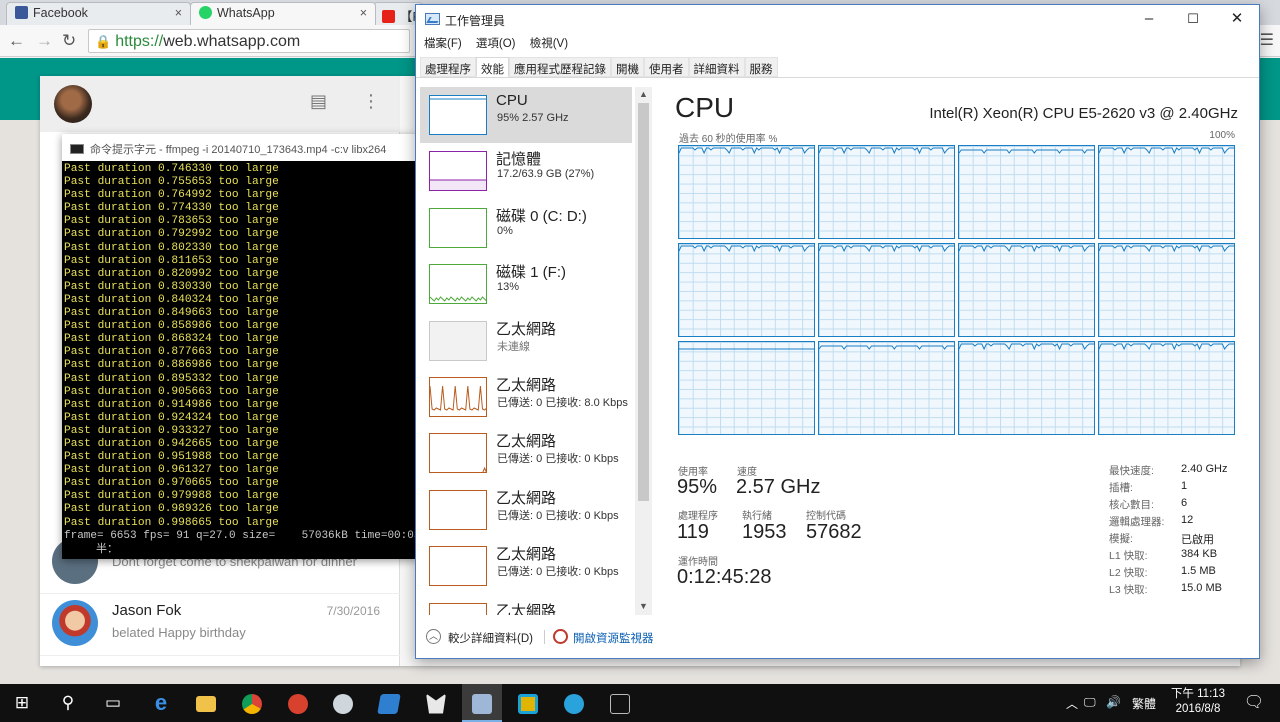  Describe the element at coordinates (1090, 702) in the screenshot. I see `network-icon: 🖵` at that location.